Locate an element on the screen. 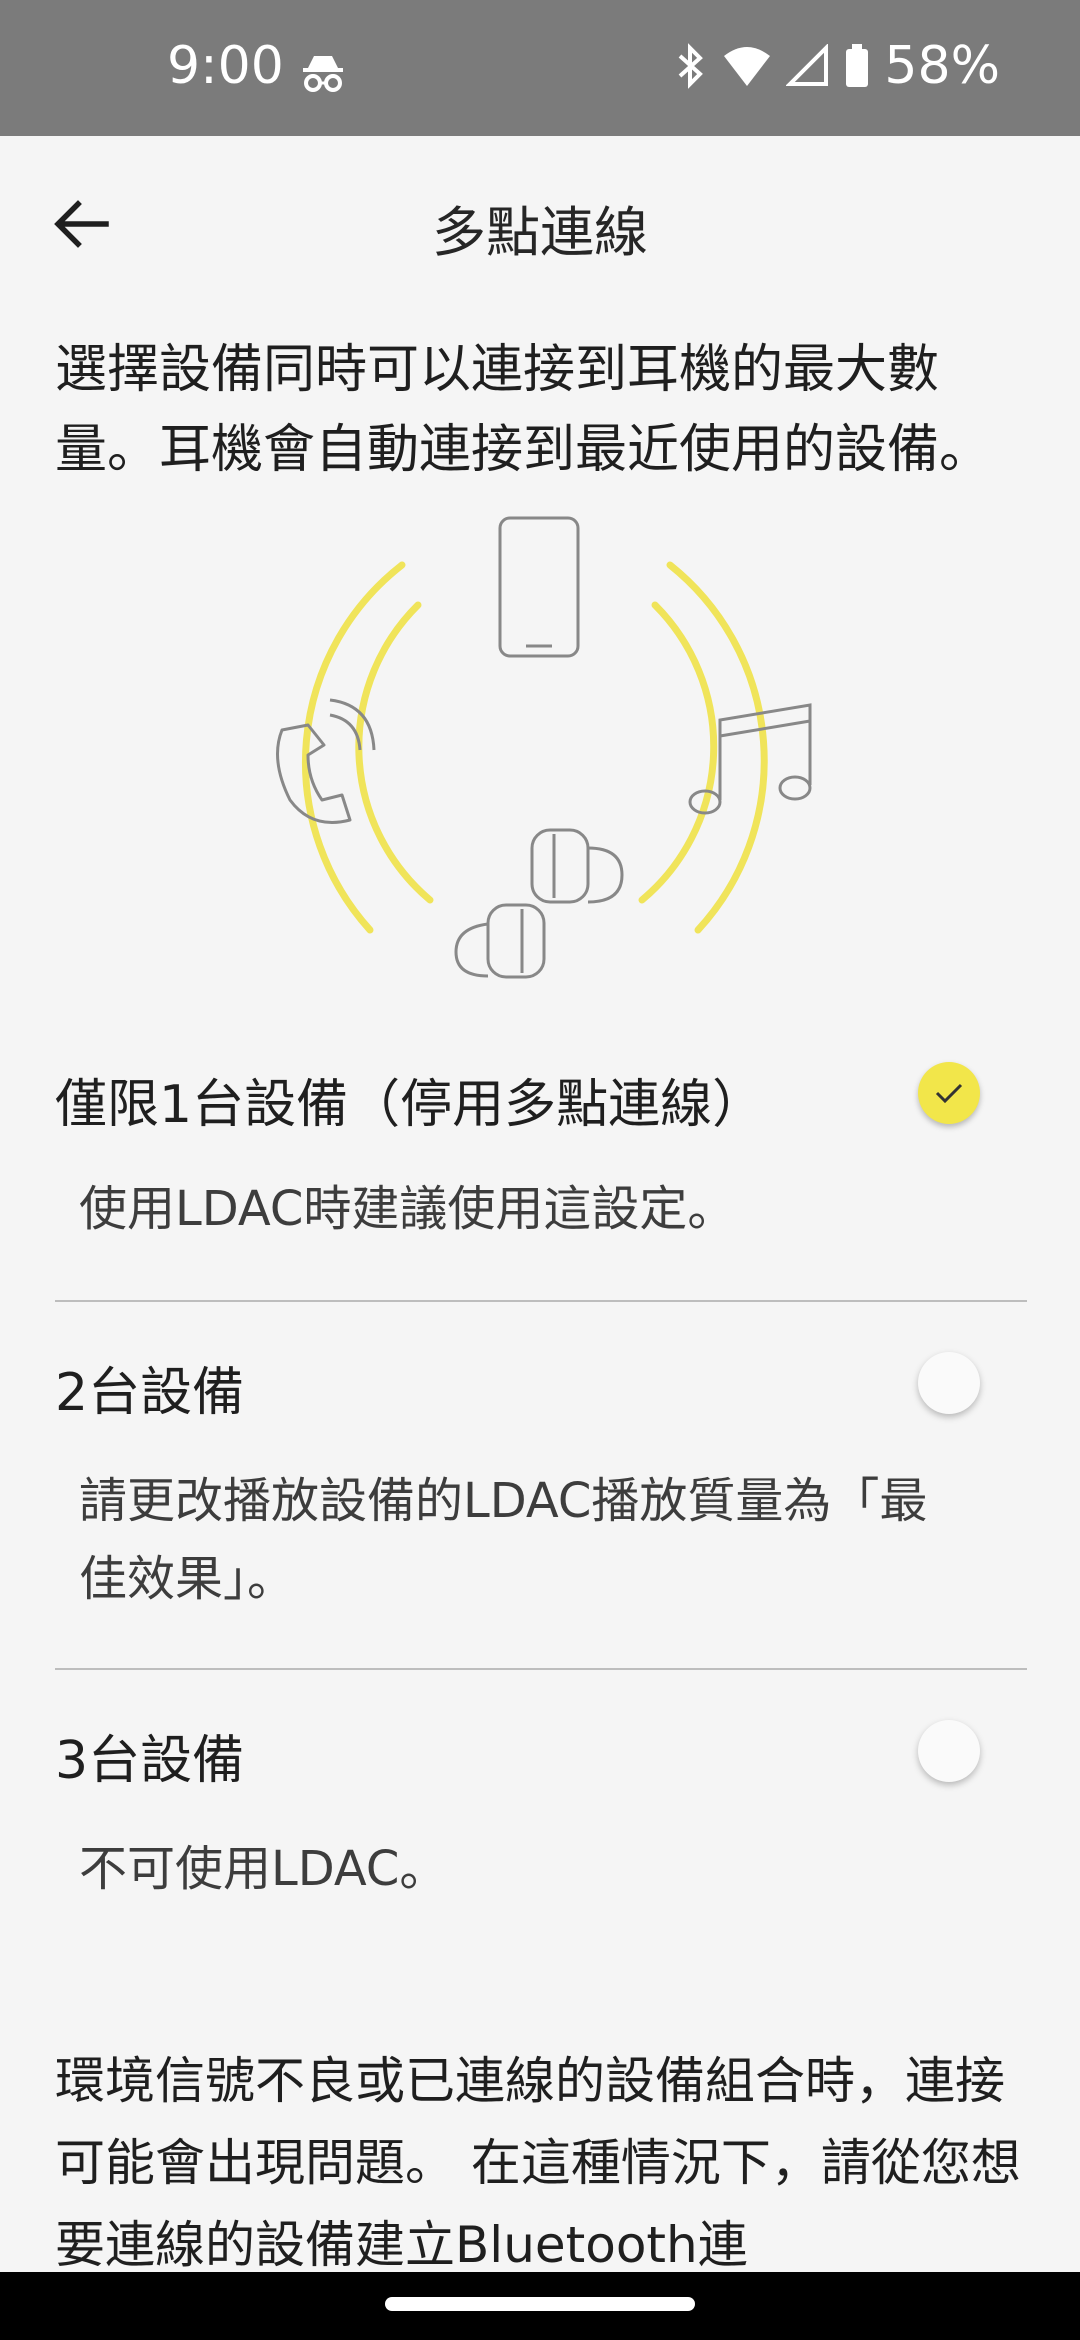 The image size is (1080, 2340). bluetooth-icon is located at coordinates (691, 66).